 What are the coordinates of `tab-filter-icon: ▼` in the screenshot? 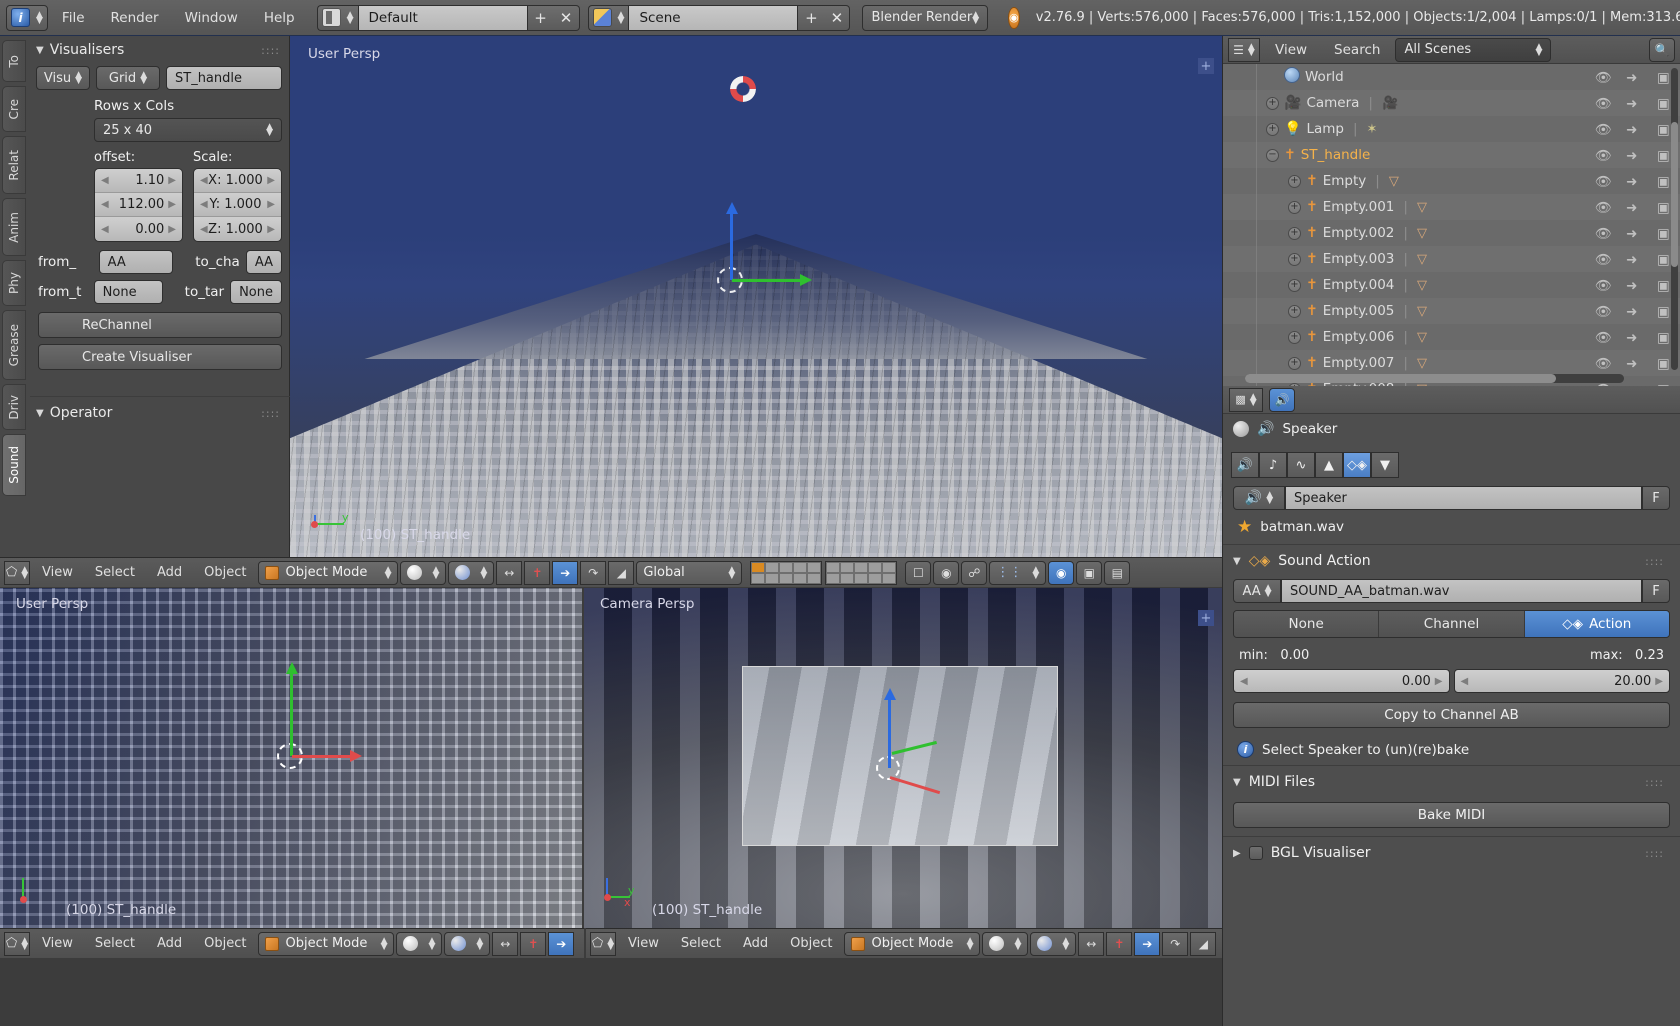 It's located at (1385, 465).